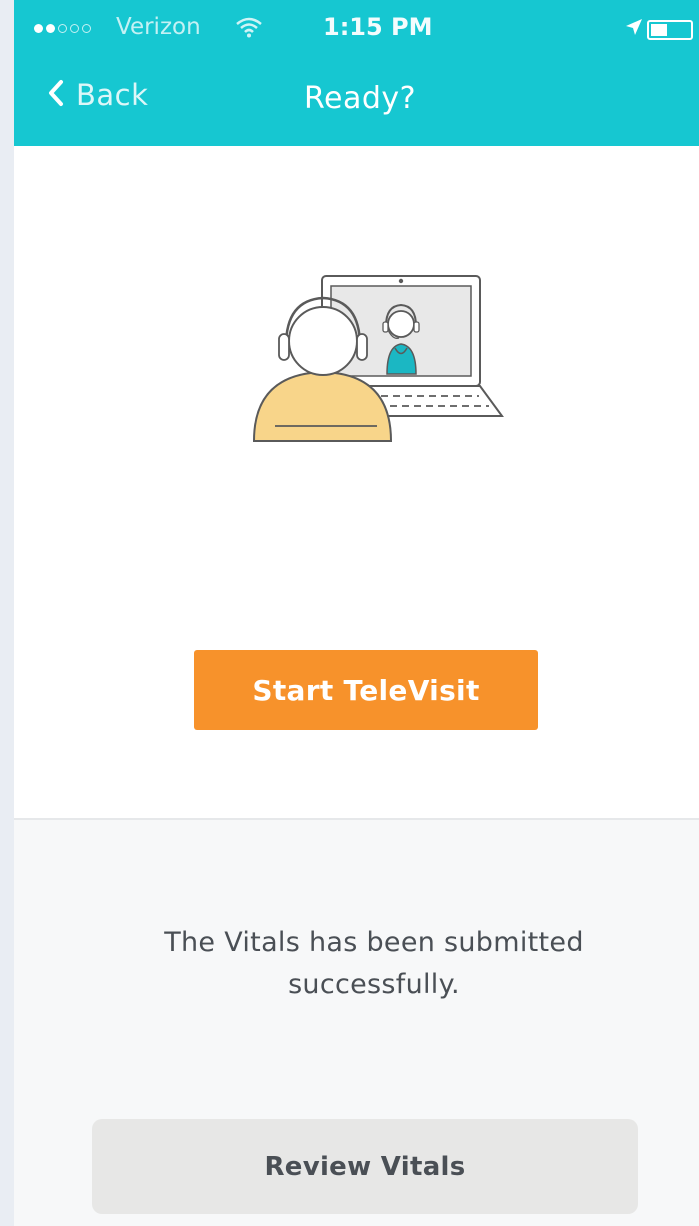  What do you see at coordinates (62, 28) in the screenshot?
I see `signal-strength-icon` at bounding box center [62, 28].